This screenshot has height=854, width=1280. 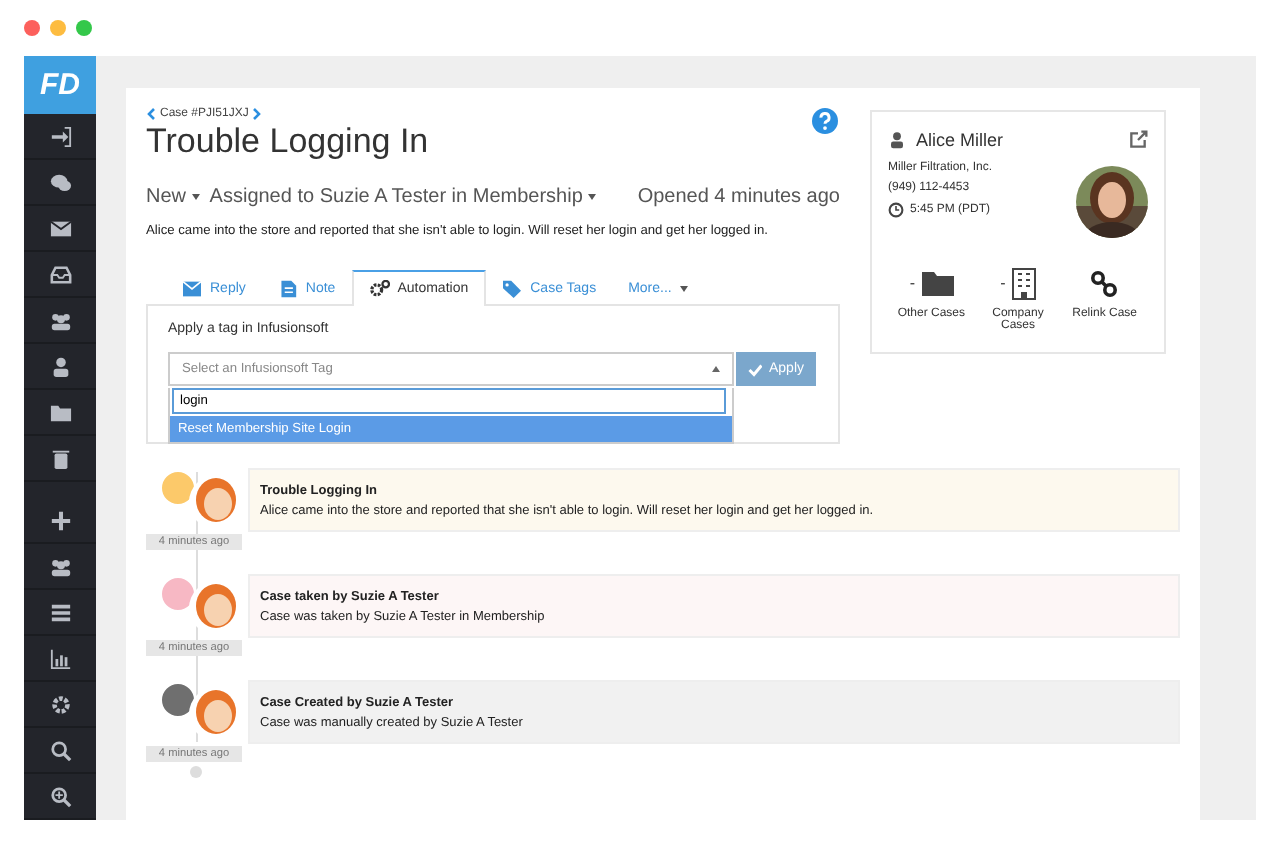 What do you see at coordinates (60, 750) in the screenshot?
I see `search-icon` at bounding box center [60, 750].